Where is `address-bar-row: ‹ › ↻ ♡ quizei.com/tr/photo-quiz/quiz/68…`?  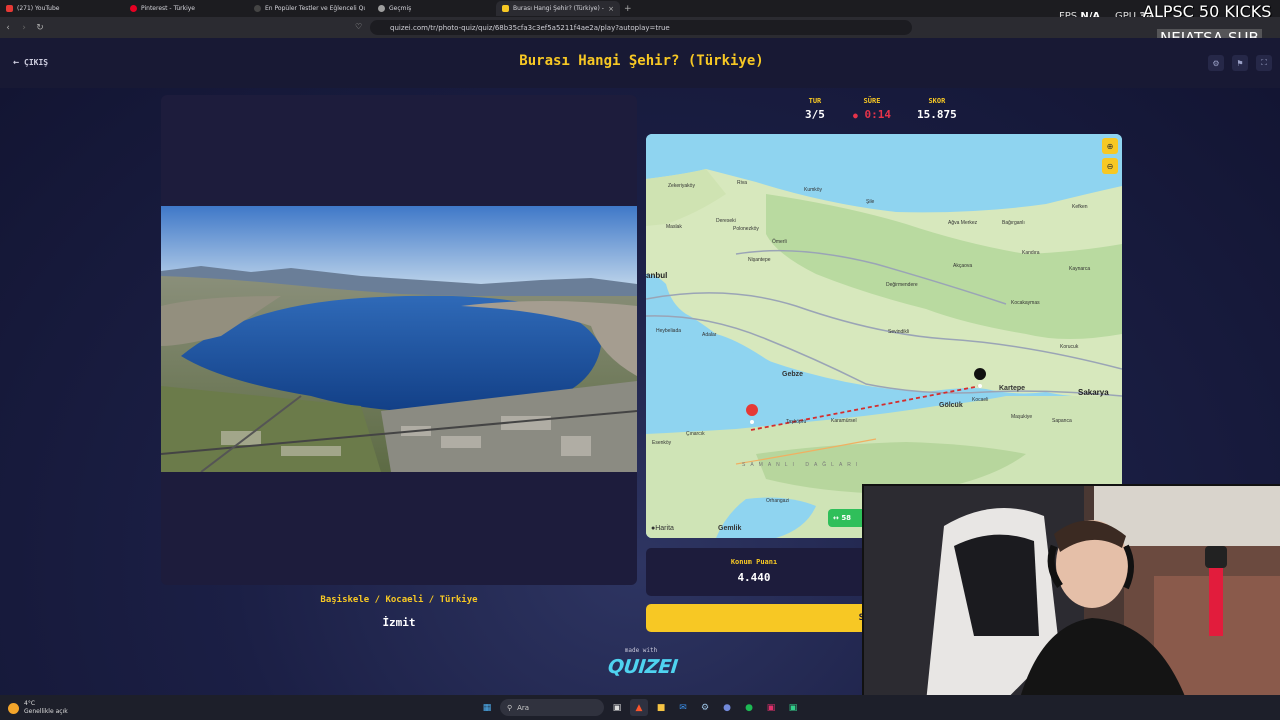
address-bar-row: ‹ › ↻ ♡ quizei.com/tr/photo-quiz/quiz/68… is located at coordinates (640, 27).